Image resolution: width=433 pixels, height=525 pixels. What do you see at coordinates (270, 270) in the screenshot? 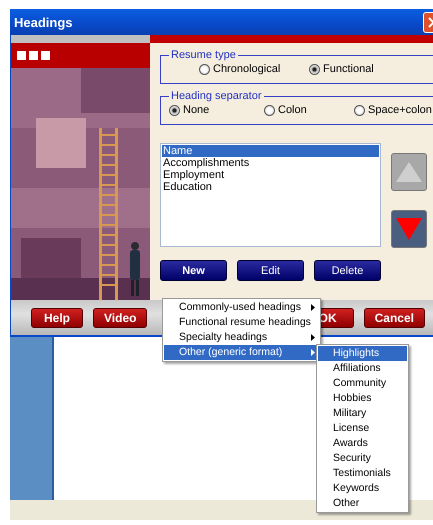
I see `list-action-button: Edit` at bounding box center [270, 270].